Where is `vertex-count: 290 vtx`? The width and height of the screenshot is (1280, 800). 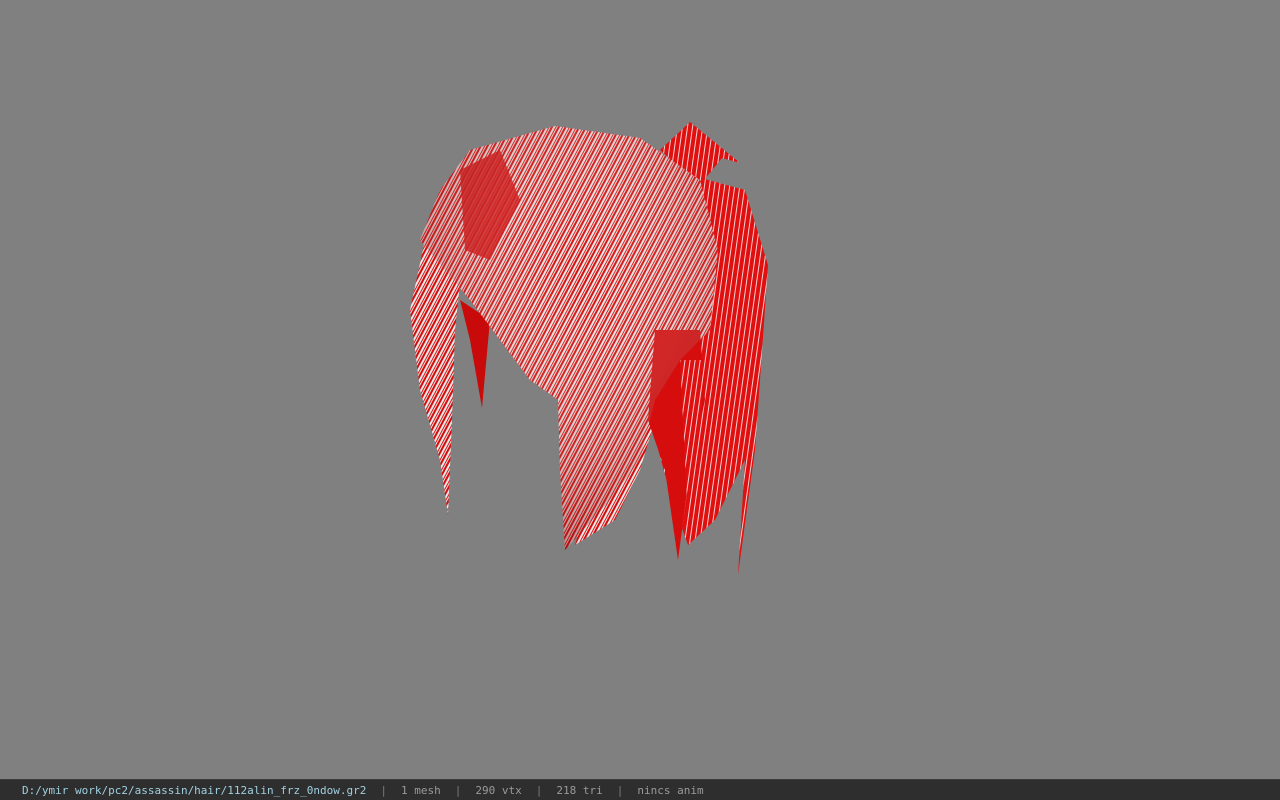
vertex-count: 290 vtx is located at coordinates (498, 790).